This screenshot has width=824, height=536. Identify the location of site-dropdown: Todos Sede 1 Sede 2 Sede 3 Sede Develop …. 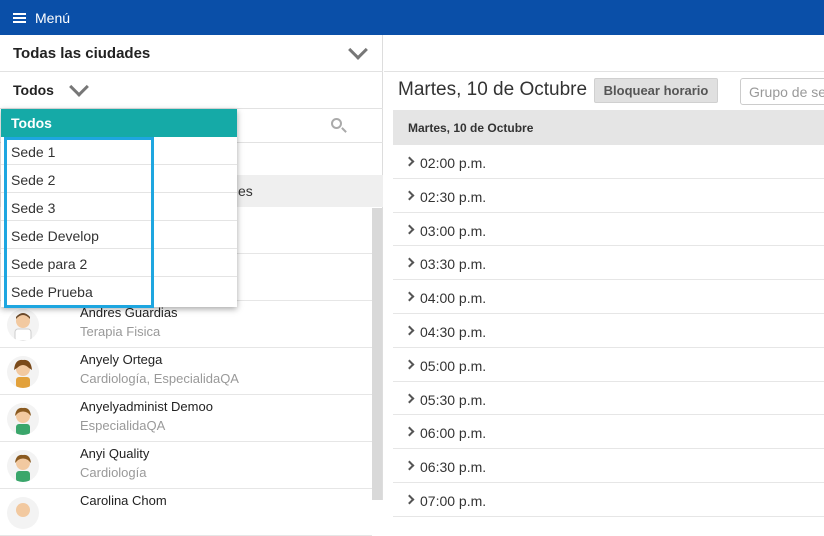
(119, 208).